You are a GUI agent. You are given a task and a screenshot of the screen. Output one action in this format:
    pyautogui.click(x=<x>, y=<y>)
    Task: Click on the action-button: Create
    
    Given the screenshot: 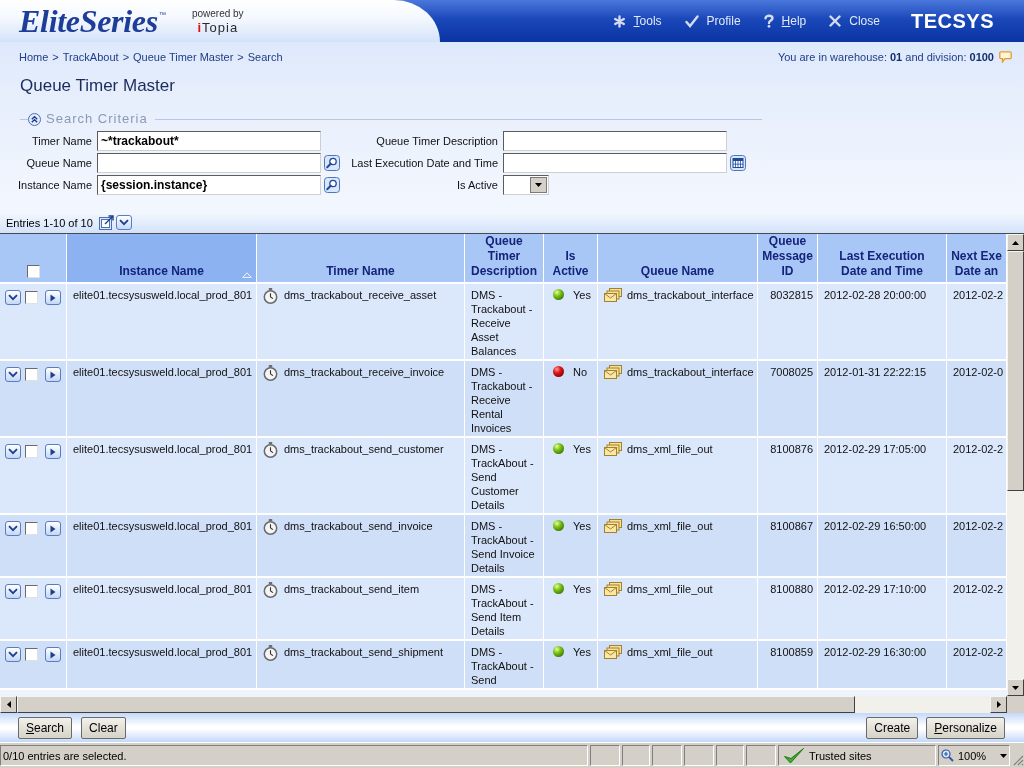 What is the action you would take?
    pyautogui.click(x=892, y=727)
    